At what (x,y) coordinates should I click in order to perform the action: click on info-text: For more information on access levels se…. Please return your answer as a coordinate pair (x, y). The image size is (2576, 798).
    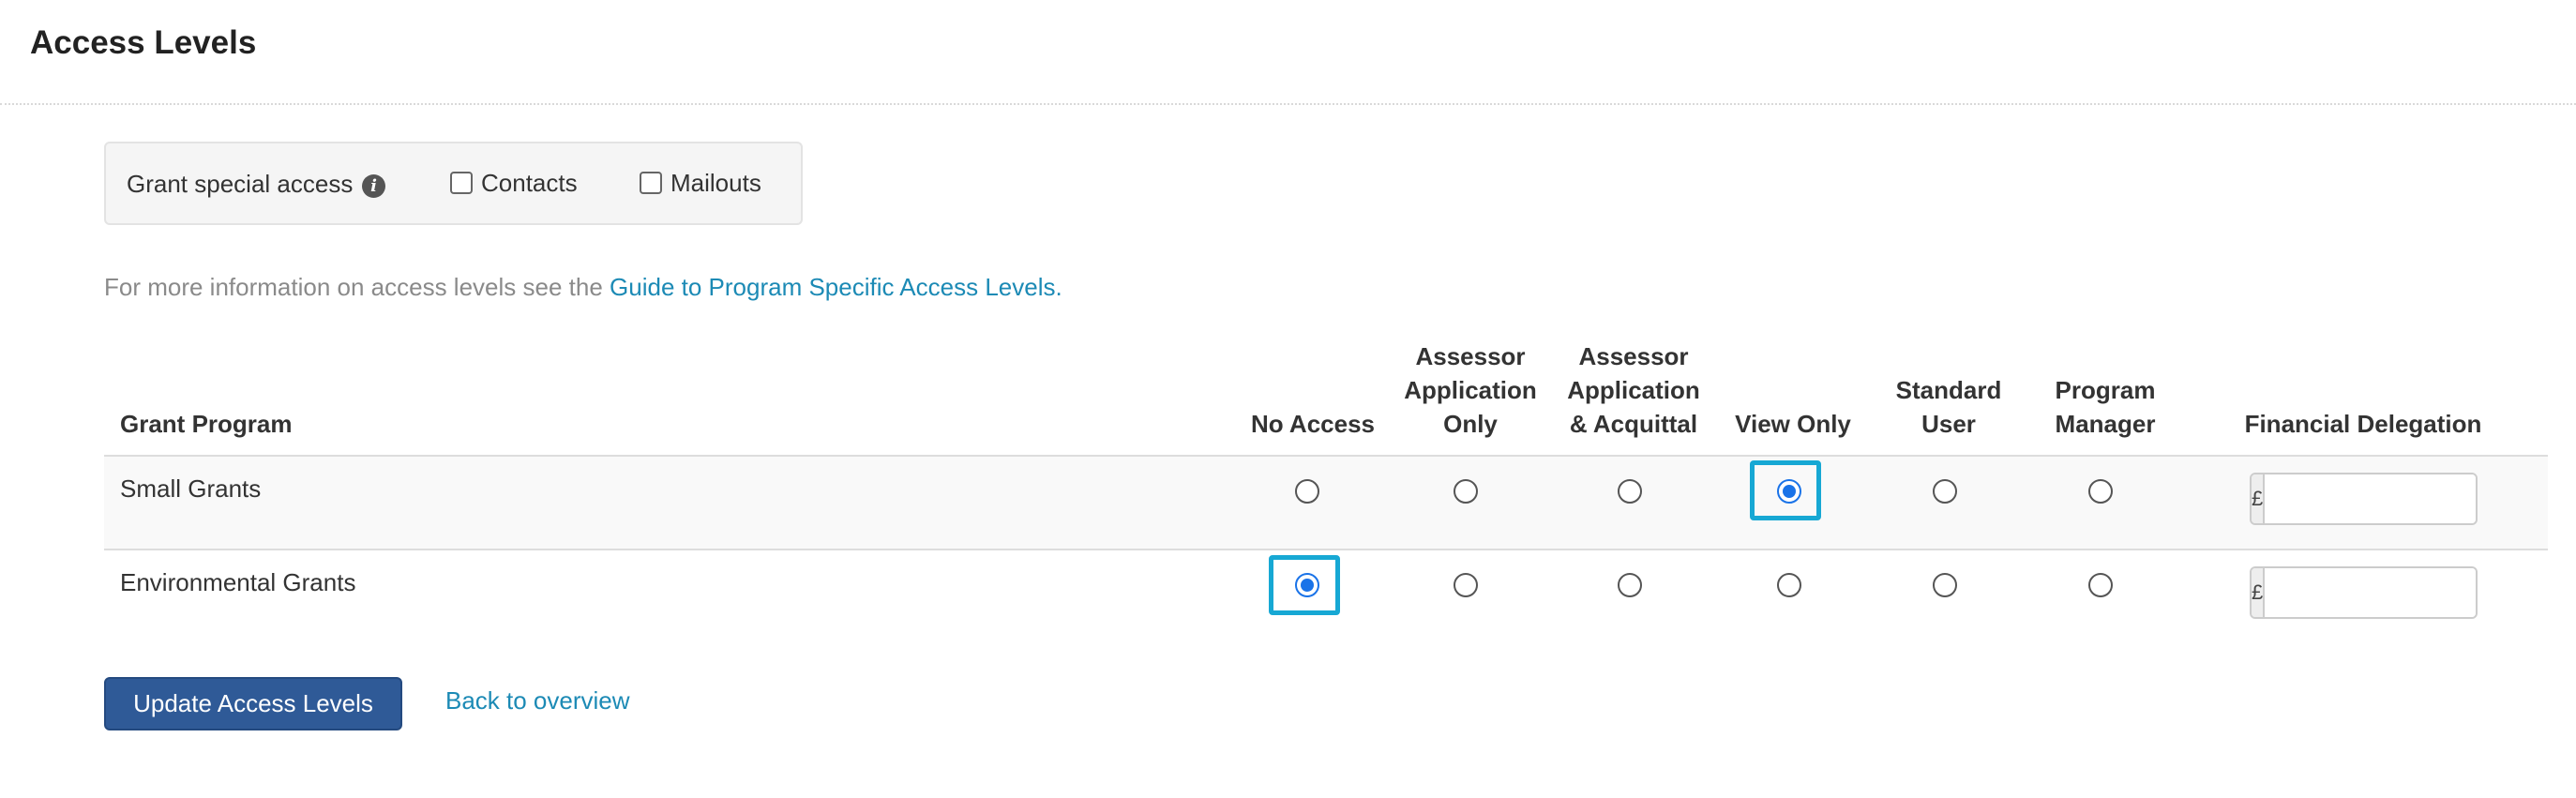
    Looking at the image, I should click on (357, 287).